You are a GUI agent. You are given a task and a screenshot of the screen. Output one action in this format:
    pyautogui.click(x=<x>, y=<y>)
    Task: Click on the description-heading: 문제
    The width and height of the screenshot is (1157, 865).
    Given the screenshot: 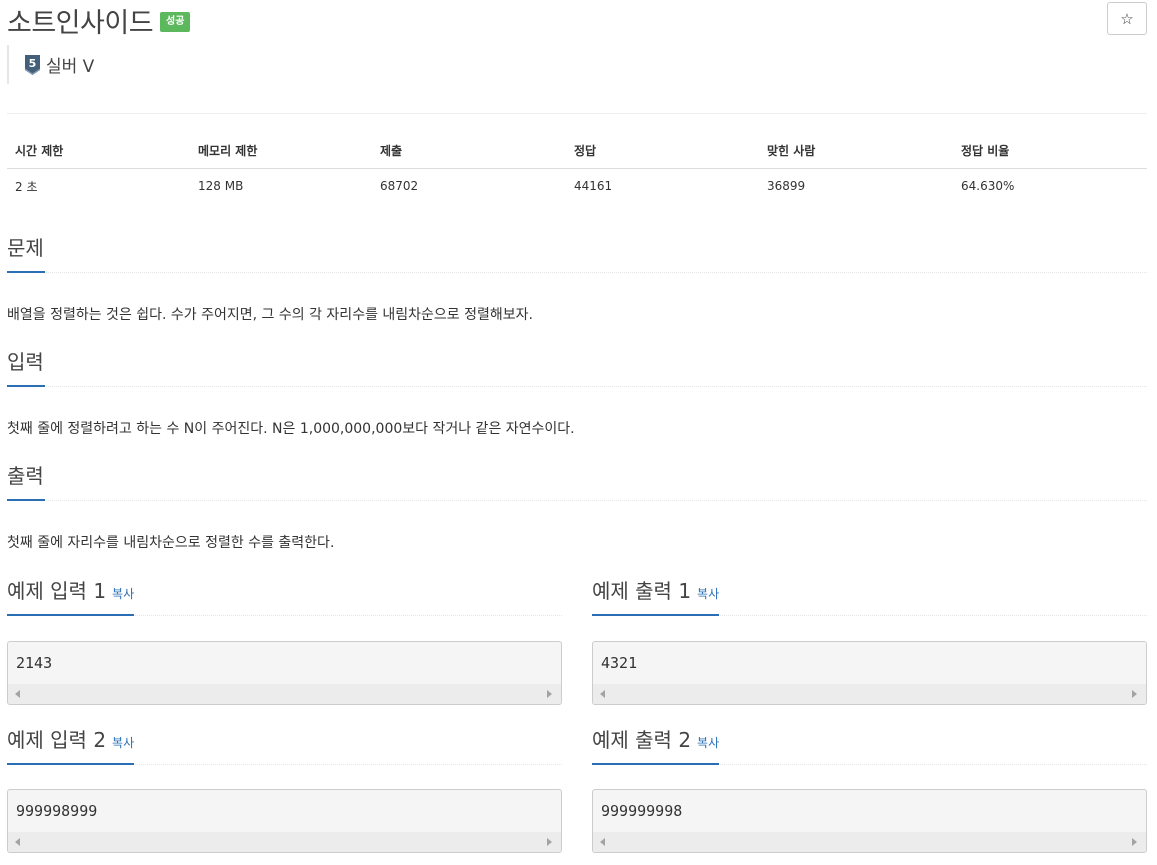 What is the action you would take?
    pyautogui.click(x=26, y=253)
    